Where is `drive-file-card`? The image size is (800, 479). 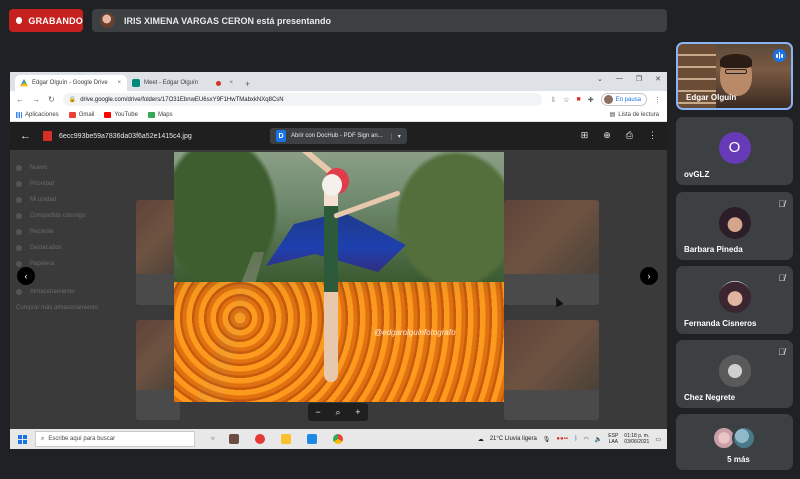
drive-file-card is located at coordinates (551, 252).